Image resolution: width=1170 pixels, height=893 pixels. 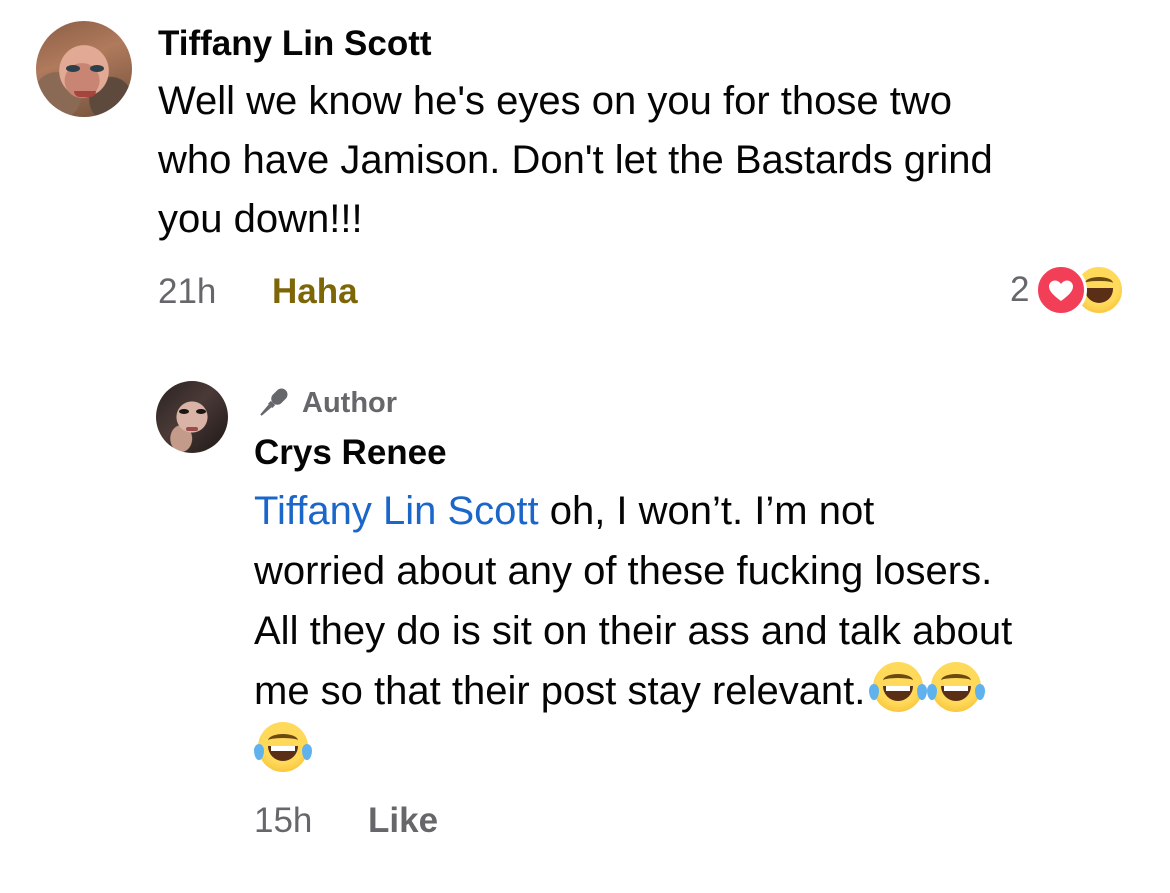 I want to click on comment-text-line: Tiffany Lin Scott oh, I won’t. I’m not, so click(x=564, y=511).